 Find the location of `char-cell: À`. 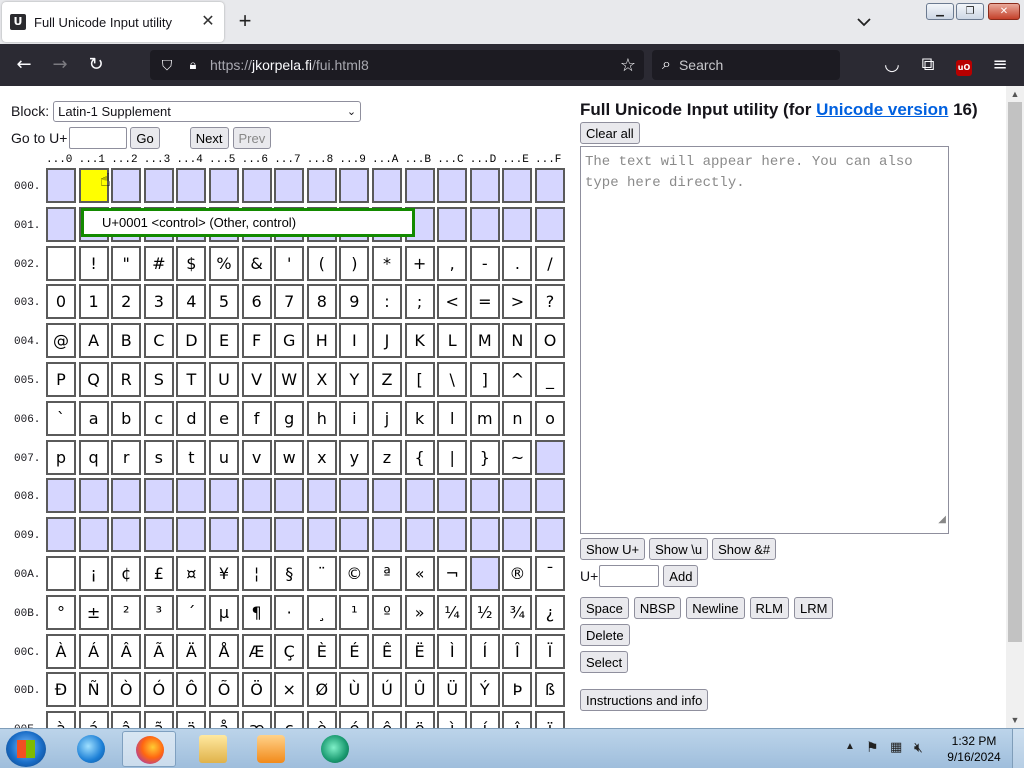

char-cell: À is located at coordinates (61, 651).